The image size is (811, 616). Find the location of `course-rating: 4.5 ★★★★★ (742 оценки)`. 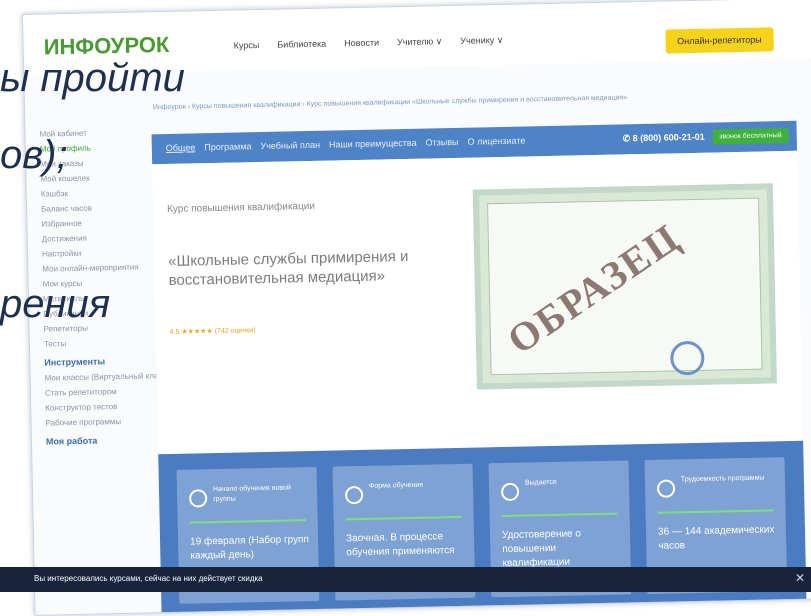

course-rating: 4.5 ★★★★★ (742 оценки) is located at coordinates (213, 331).